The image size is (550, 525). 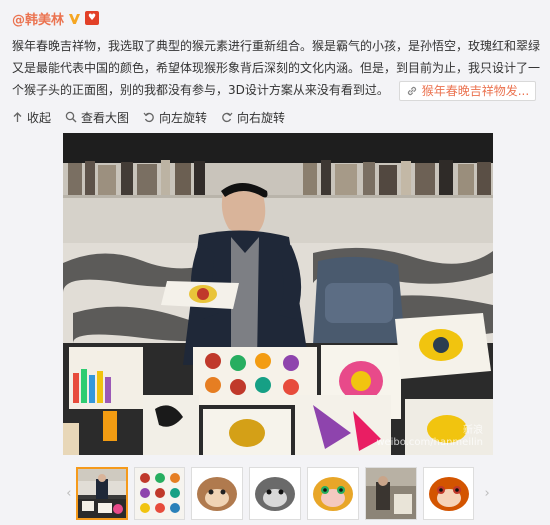 What do you see at coordinates (71, 117) in the screenshot?
I see `magnifier-icon` at bounding box center [71, 117].